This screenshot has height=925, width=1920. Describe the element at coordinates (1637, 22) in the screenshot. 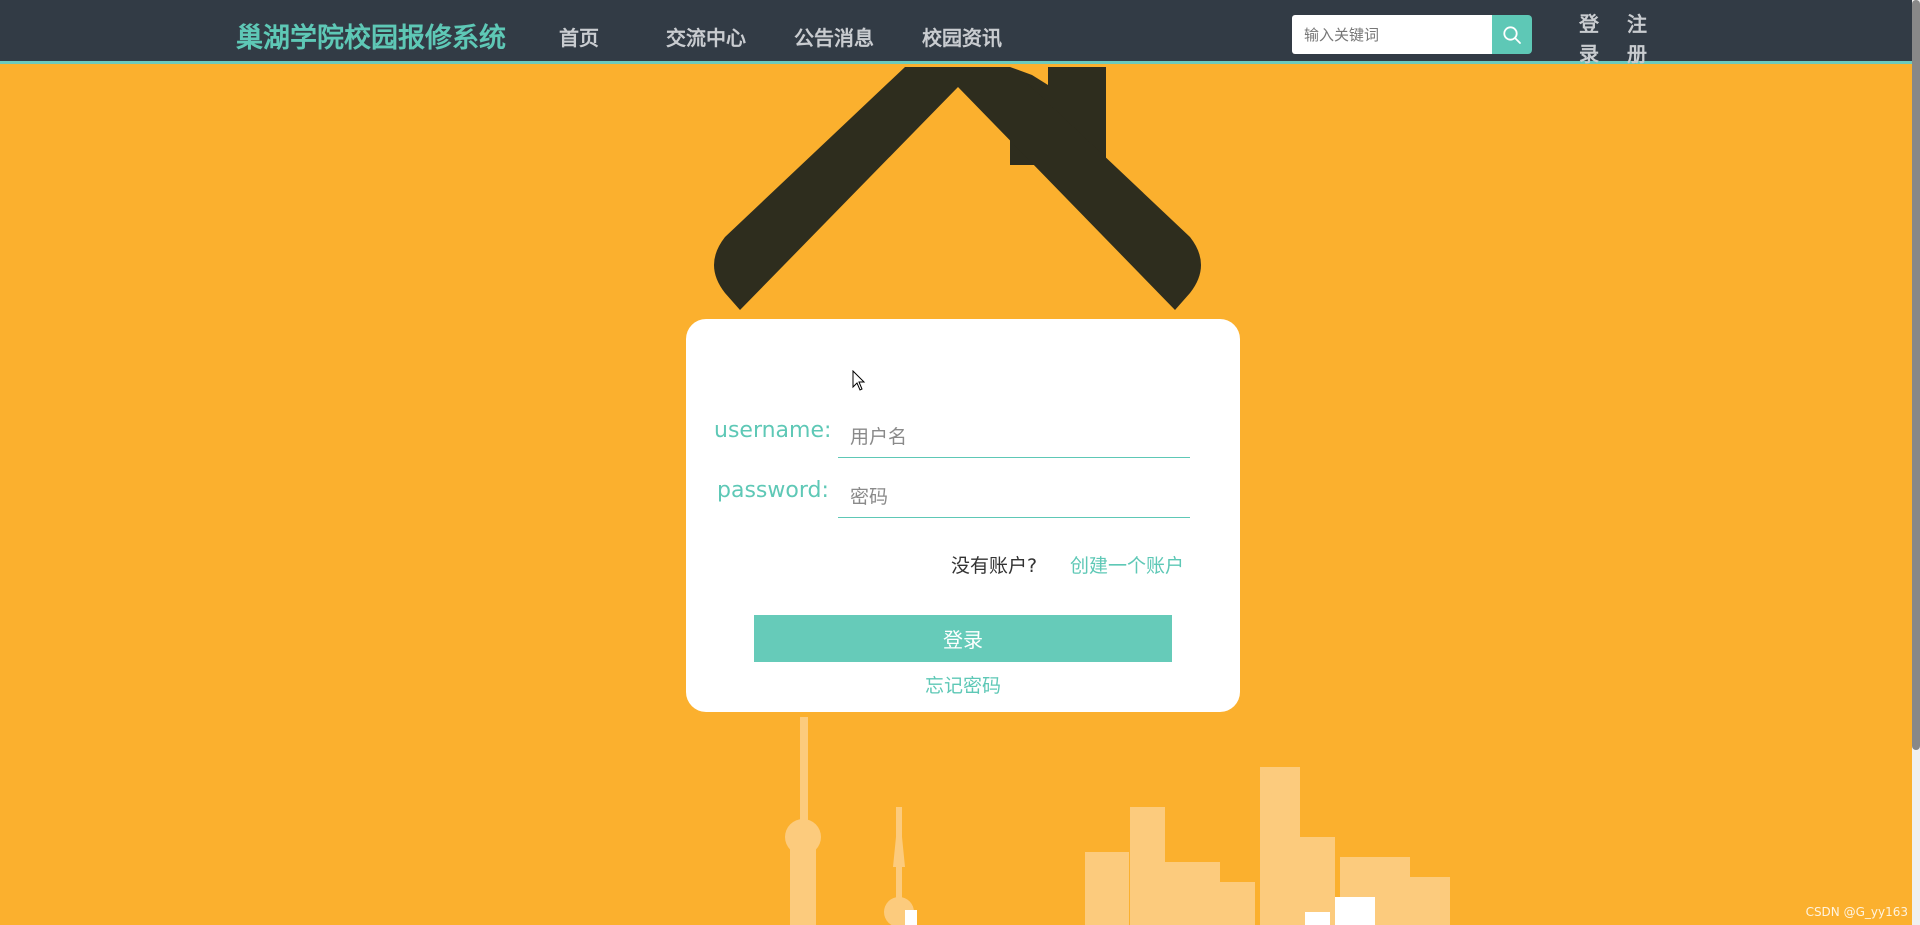

I see `register-link-char-1: 注` at that location.